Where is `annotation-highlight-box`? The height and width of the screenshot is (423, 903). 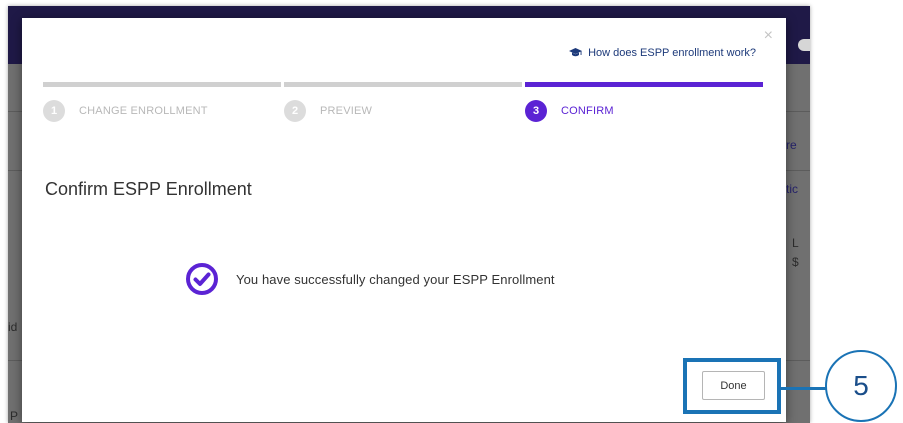
annotation-highlight-box is located at coordinates (732, 386).